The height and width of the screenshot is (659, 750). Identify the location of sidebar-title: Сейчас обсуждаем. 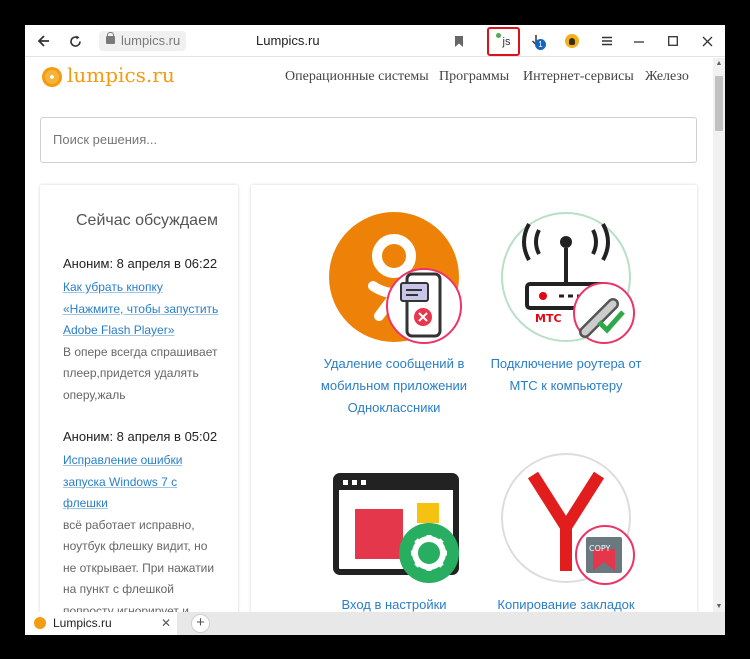
(147, 220).